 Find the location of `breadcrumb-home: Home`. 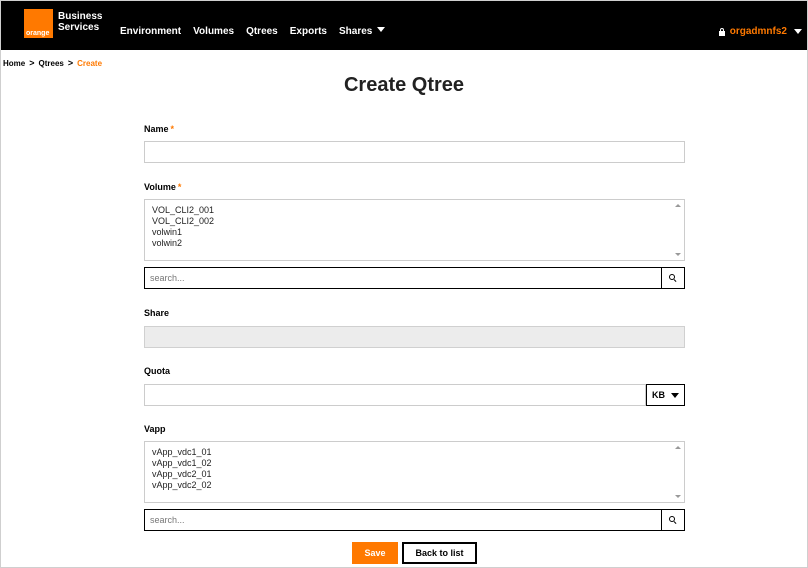

breadcrumb-home: Home is located at coordinates (14, 63).